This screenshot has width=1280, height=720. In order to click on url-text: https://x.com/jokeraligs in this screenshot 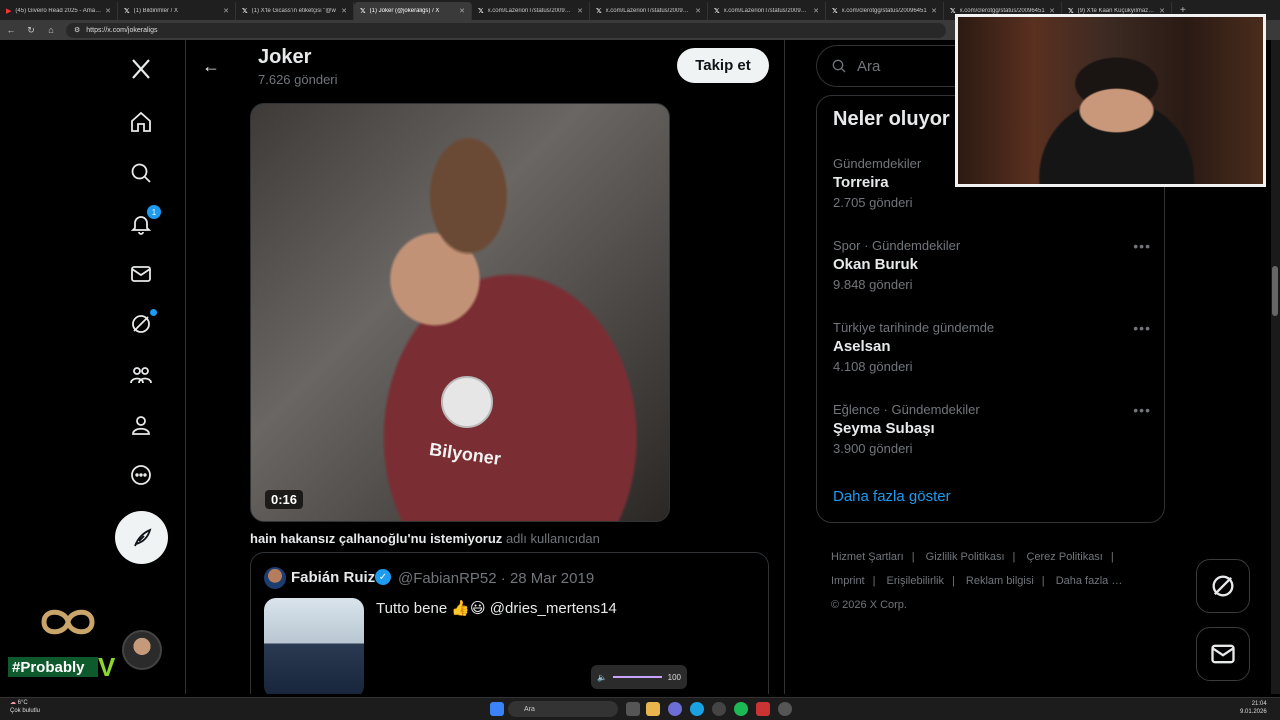, I will do `click(122, 30)`.